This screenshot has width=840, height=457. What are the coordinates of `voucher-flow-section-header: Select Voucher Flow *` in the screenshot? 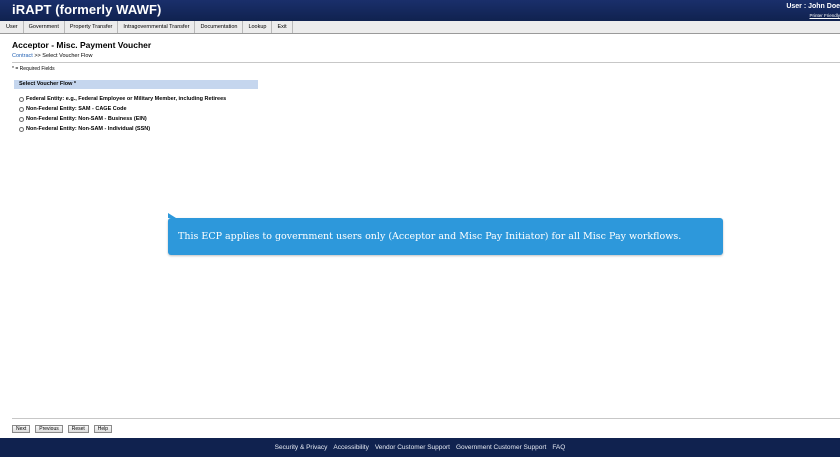 It's located at (136, 84).